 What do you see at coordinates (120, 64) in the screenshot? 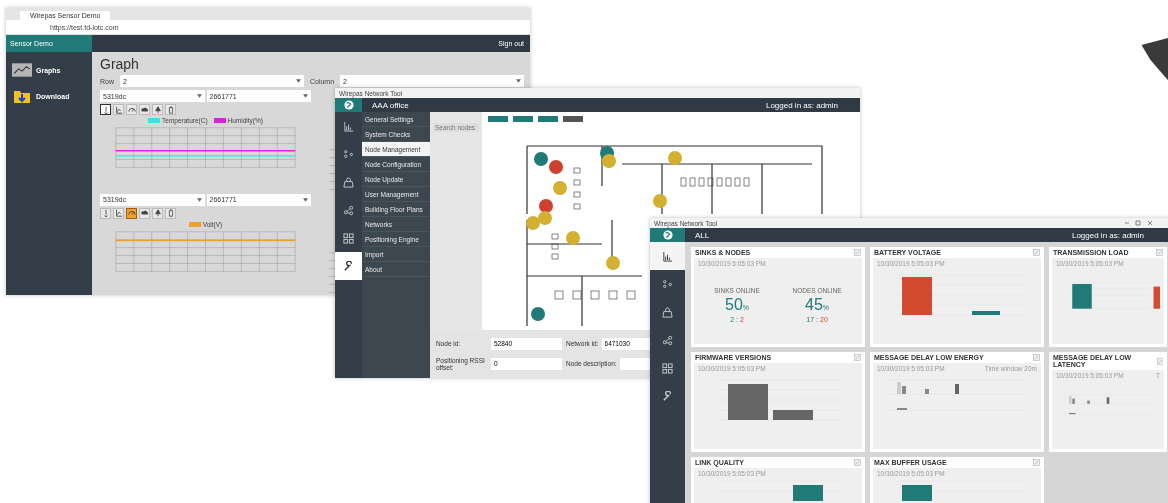
I see `page-title: Graph` at bounding box center [120, 64].